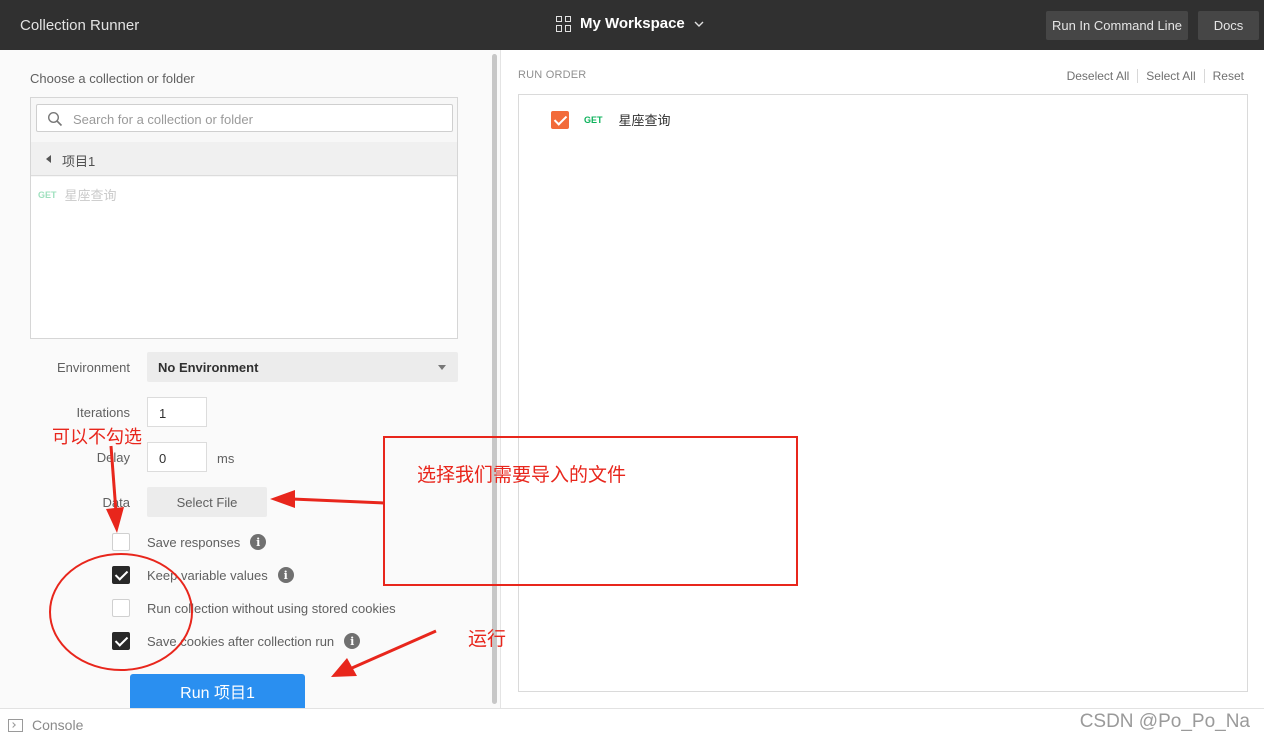 The height and width of the screenshot is (741, 1264). What do you see at coordinates (121, 542) in the screenshot?
I see `save-responses-checkbox` at bounding box center [121, 542].